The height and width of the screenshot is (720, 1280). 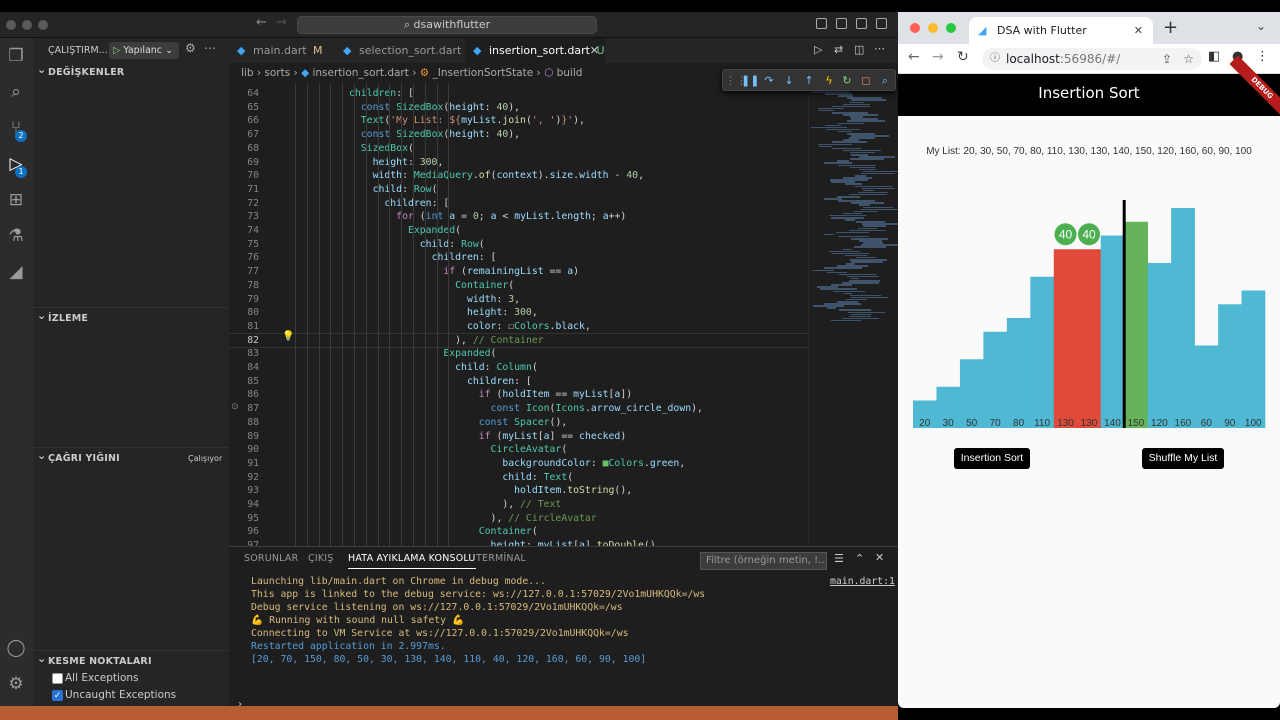 I want to click on start-debug-icon: ▷, so click(x=116, y=50).